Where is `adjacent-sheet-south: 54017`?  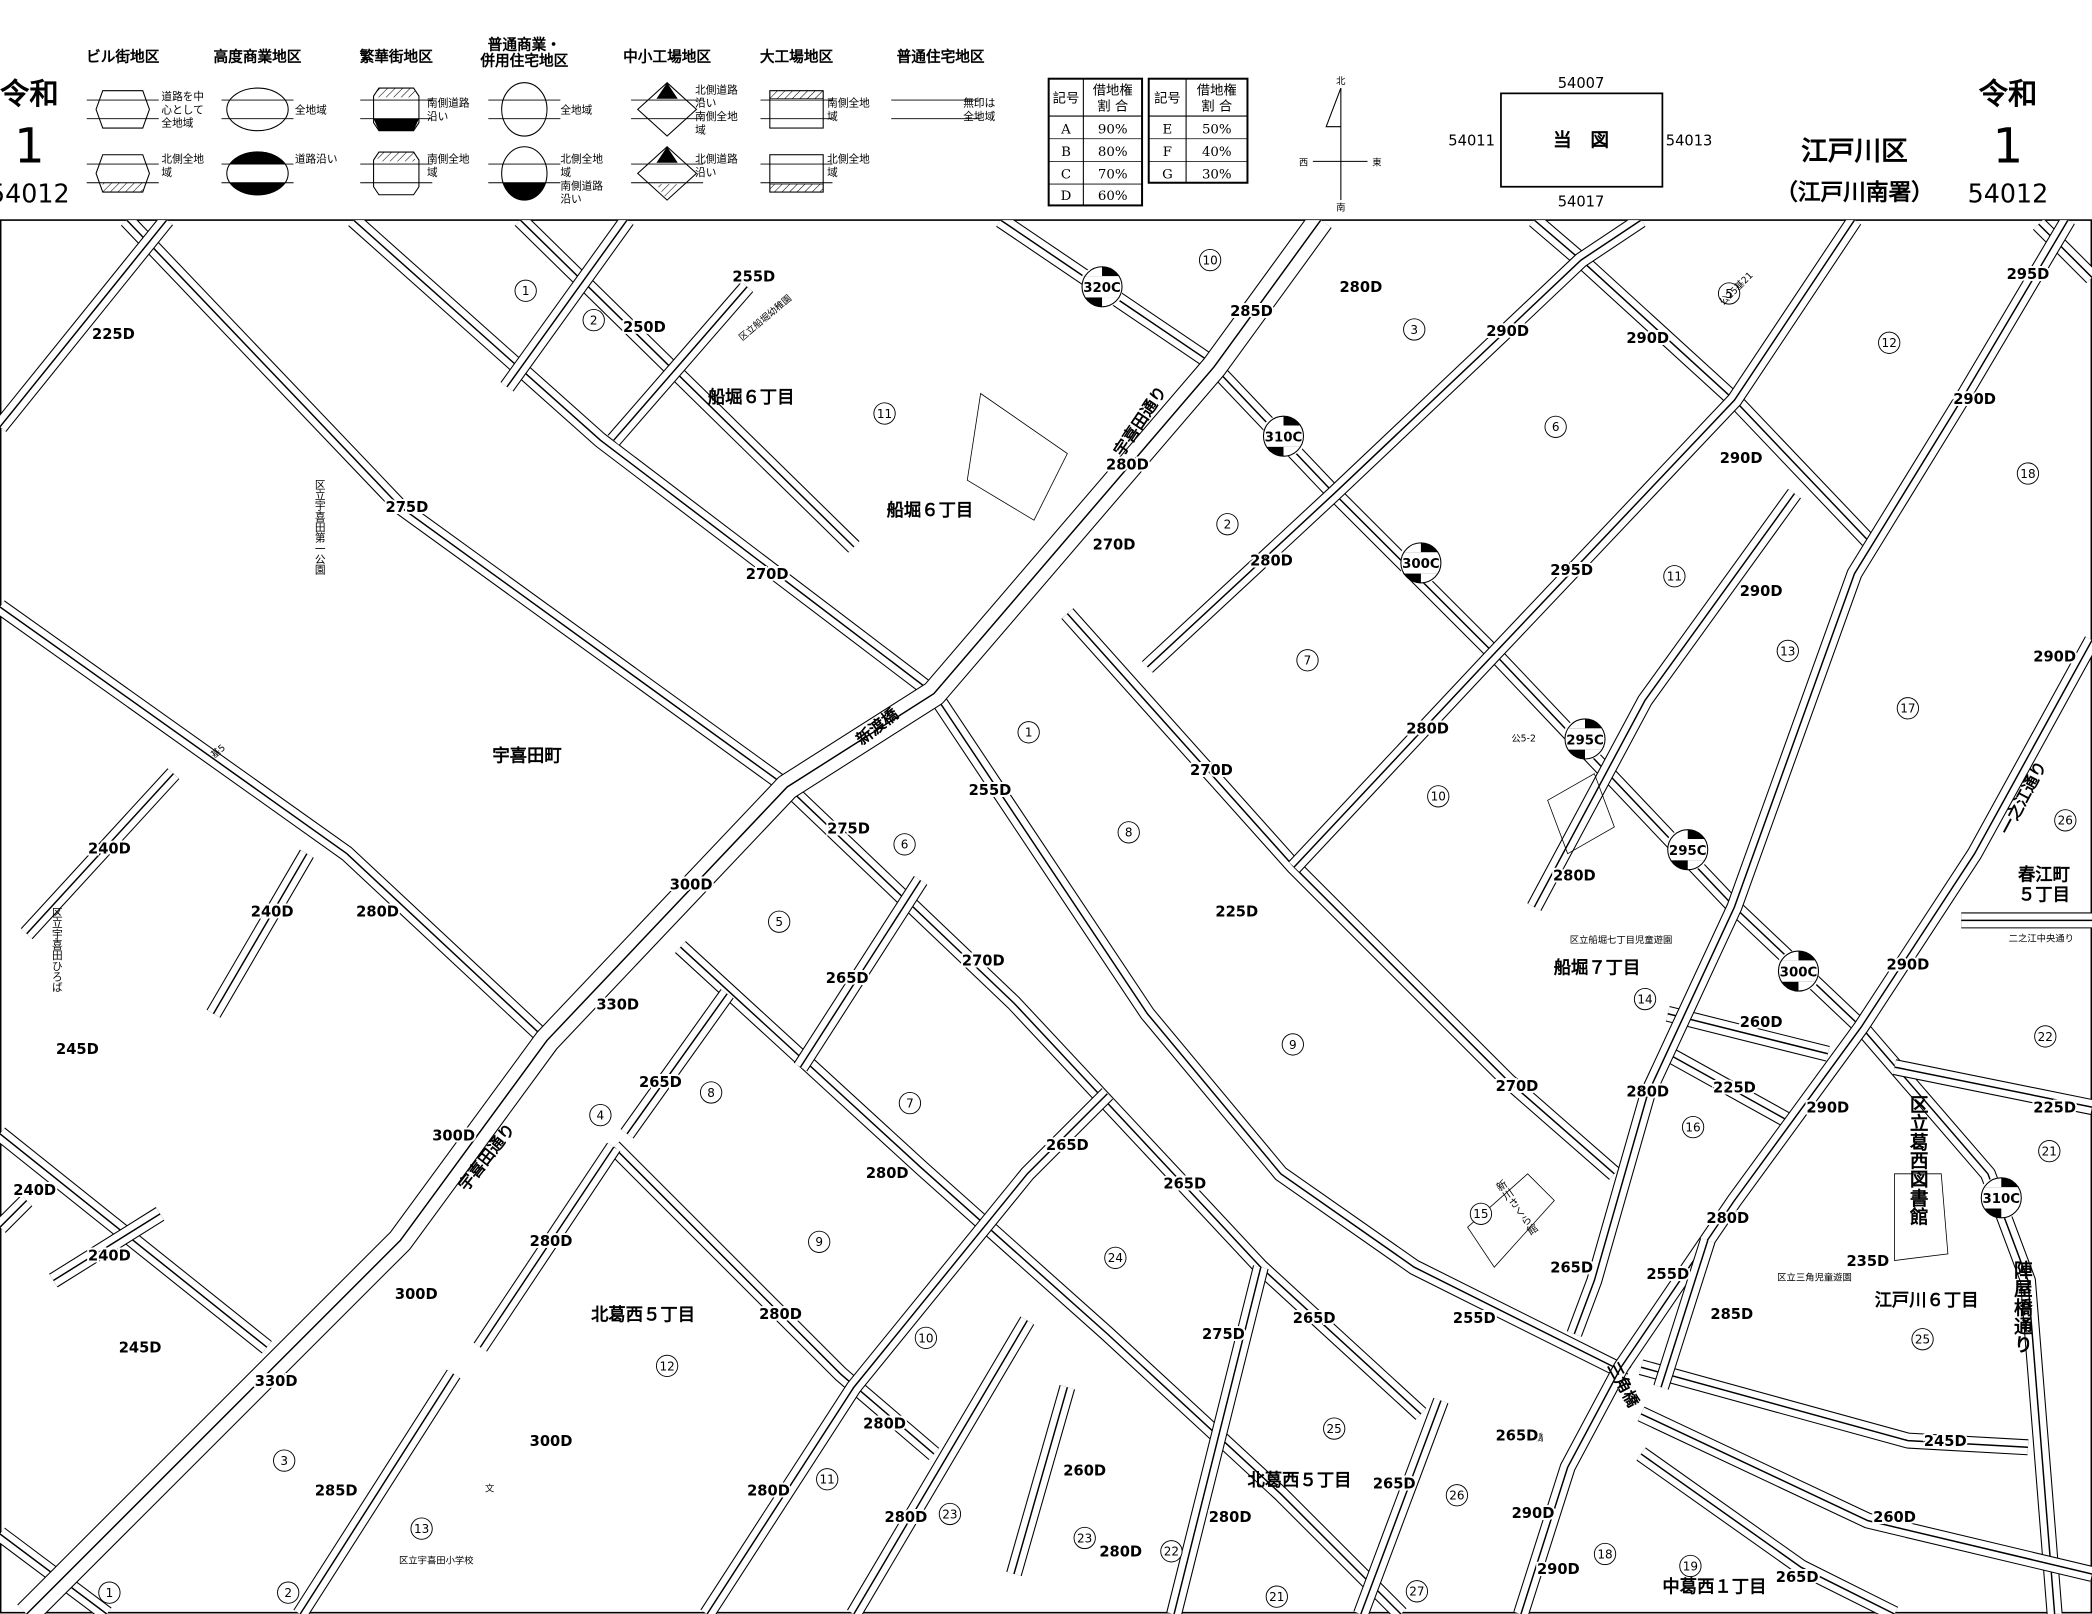
adjacent-sheet-south: 54017 is located at coordinates (1581, 202).